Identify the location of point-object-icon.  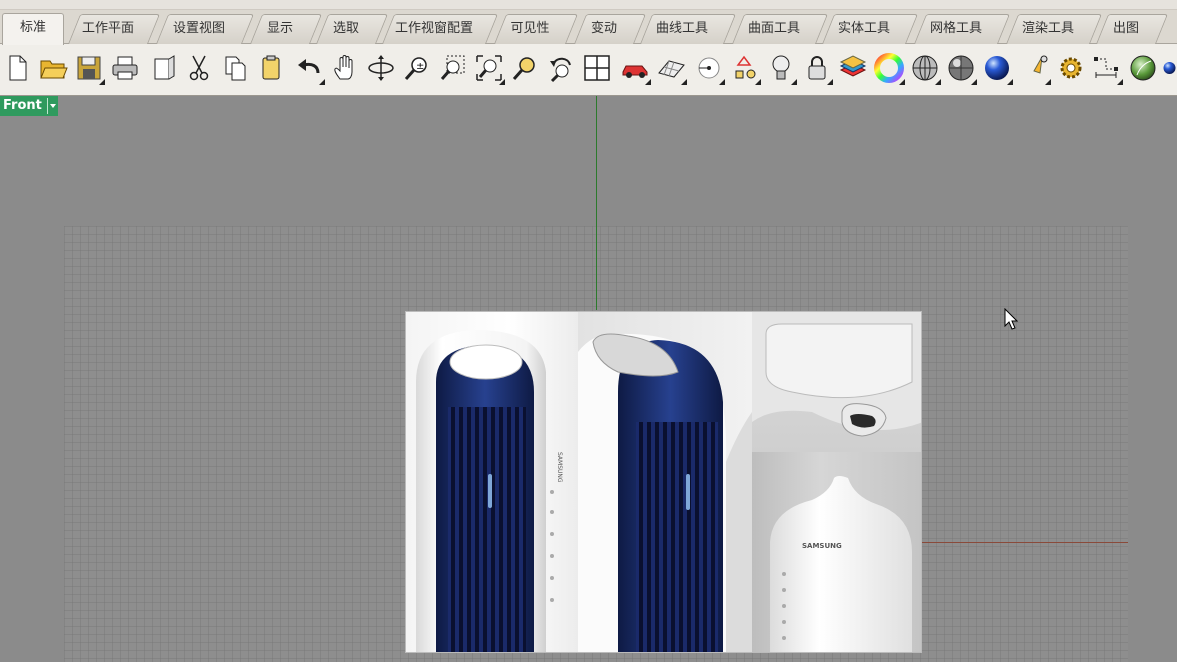
(709, 68).